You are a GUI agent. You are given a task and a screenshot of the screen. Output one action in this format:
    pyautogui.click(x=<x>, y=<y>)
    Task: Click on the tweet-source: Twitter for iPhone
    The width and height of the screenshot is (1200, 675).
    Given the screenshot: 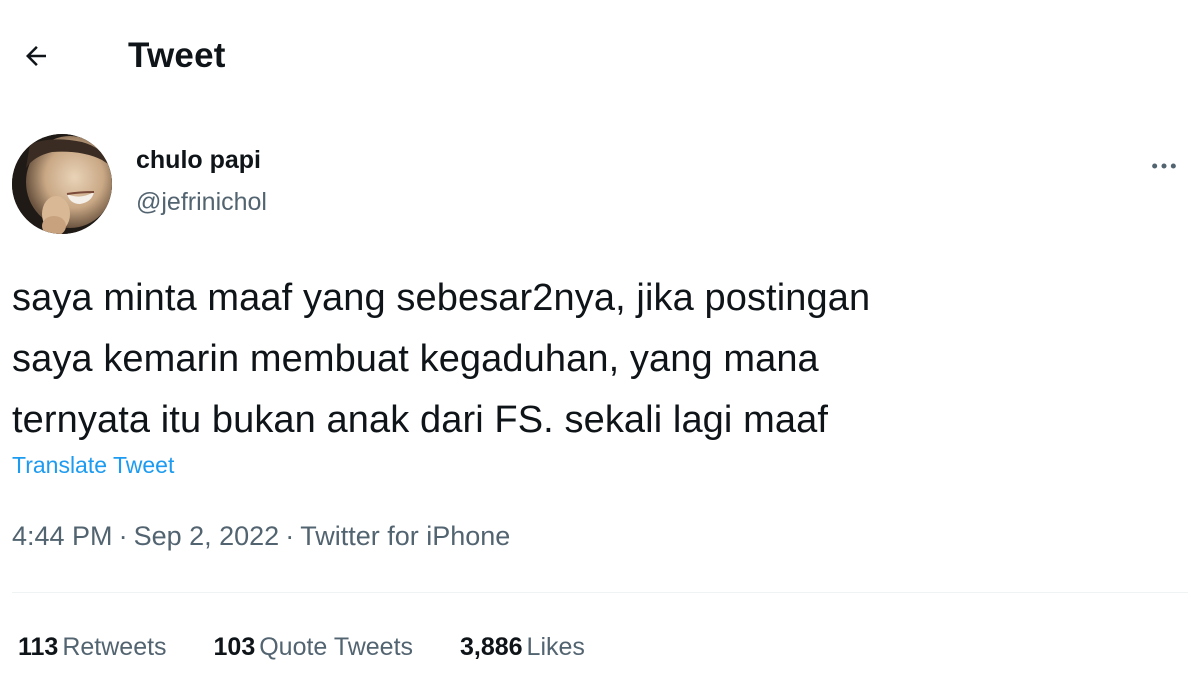 What is the action you would take?
    pyautogui.click(x=405, y=536)
    